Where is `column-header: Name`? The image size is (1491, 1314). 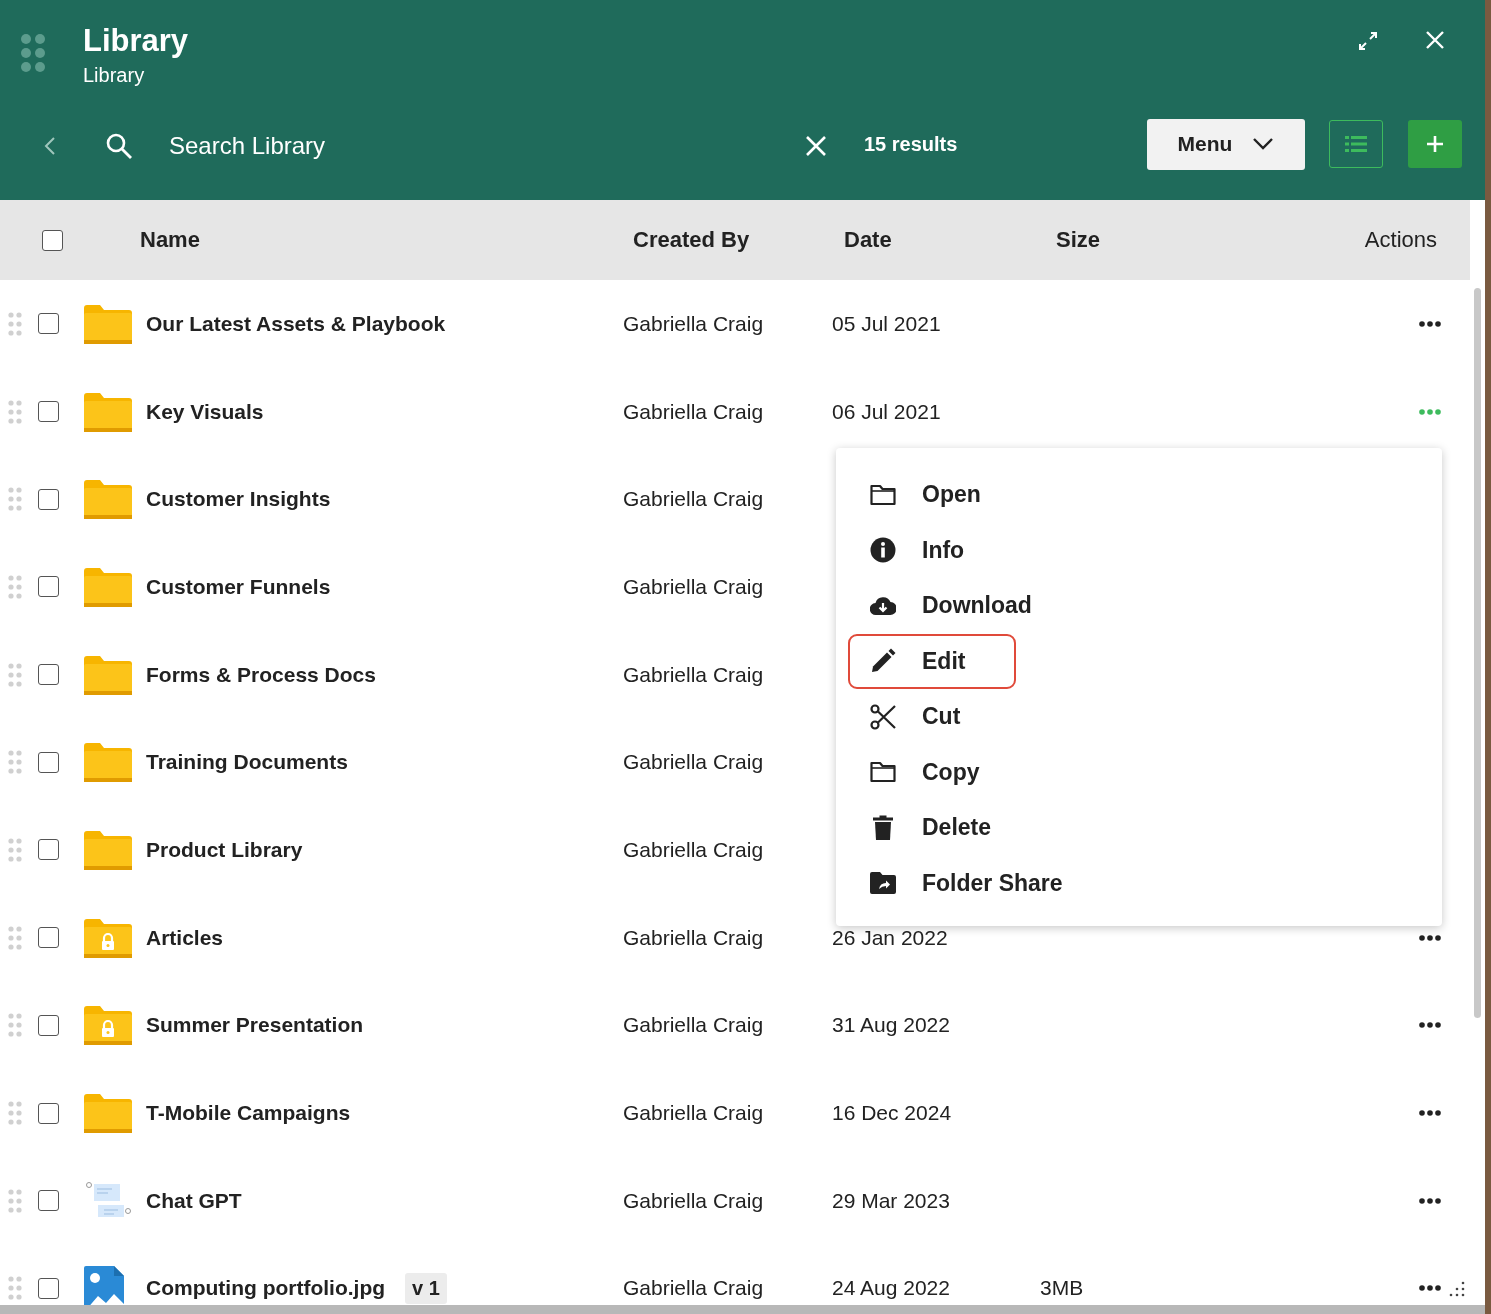
column-header: Name is located at coordinates (381, 240).